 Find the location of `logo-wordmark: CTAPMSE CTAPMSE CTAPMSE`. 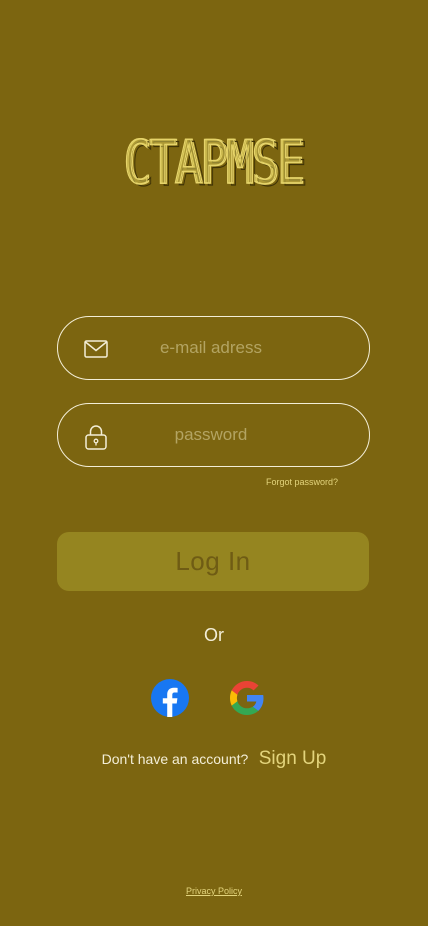

logo-wordmark: CTAPMSE CTAPMSE CTAPMSE is located at coordinates (214, 163).